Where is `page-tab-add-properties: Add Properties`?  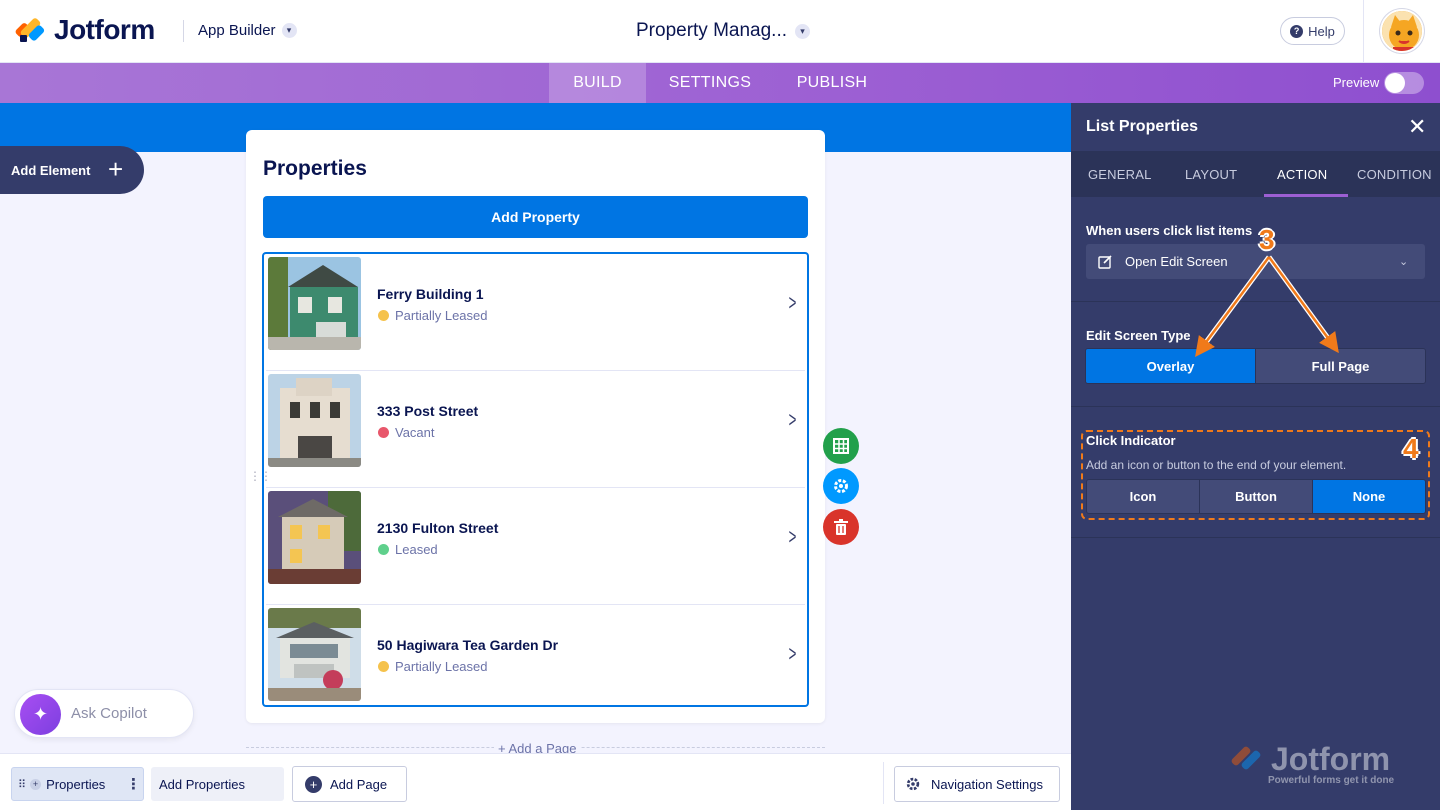 page-tab-add-properties: Add Properties is located at coordinates (217, 784).